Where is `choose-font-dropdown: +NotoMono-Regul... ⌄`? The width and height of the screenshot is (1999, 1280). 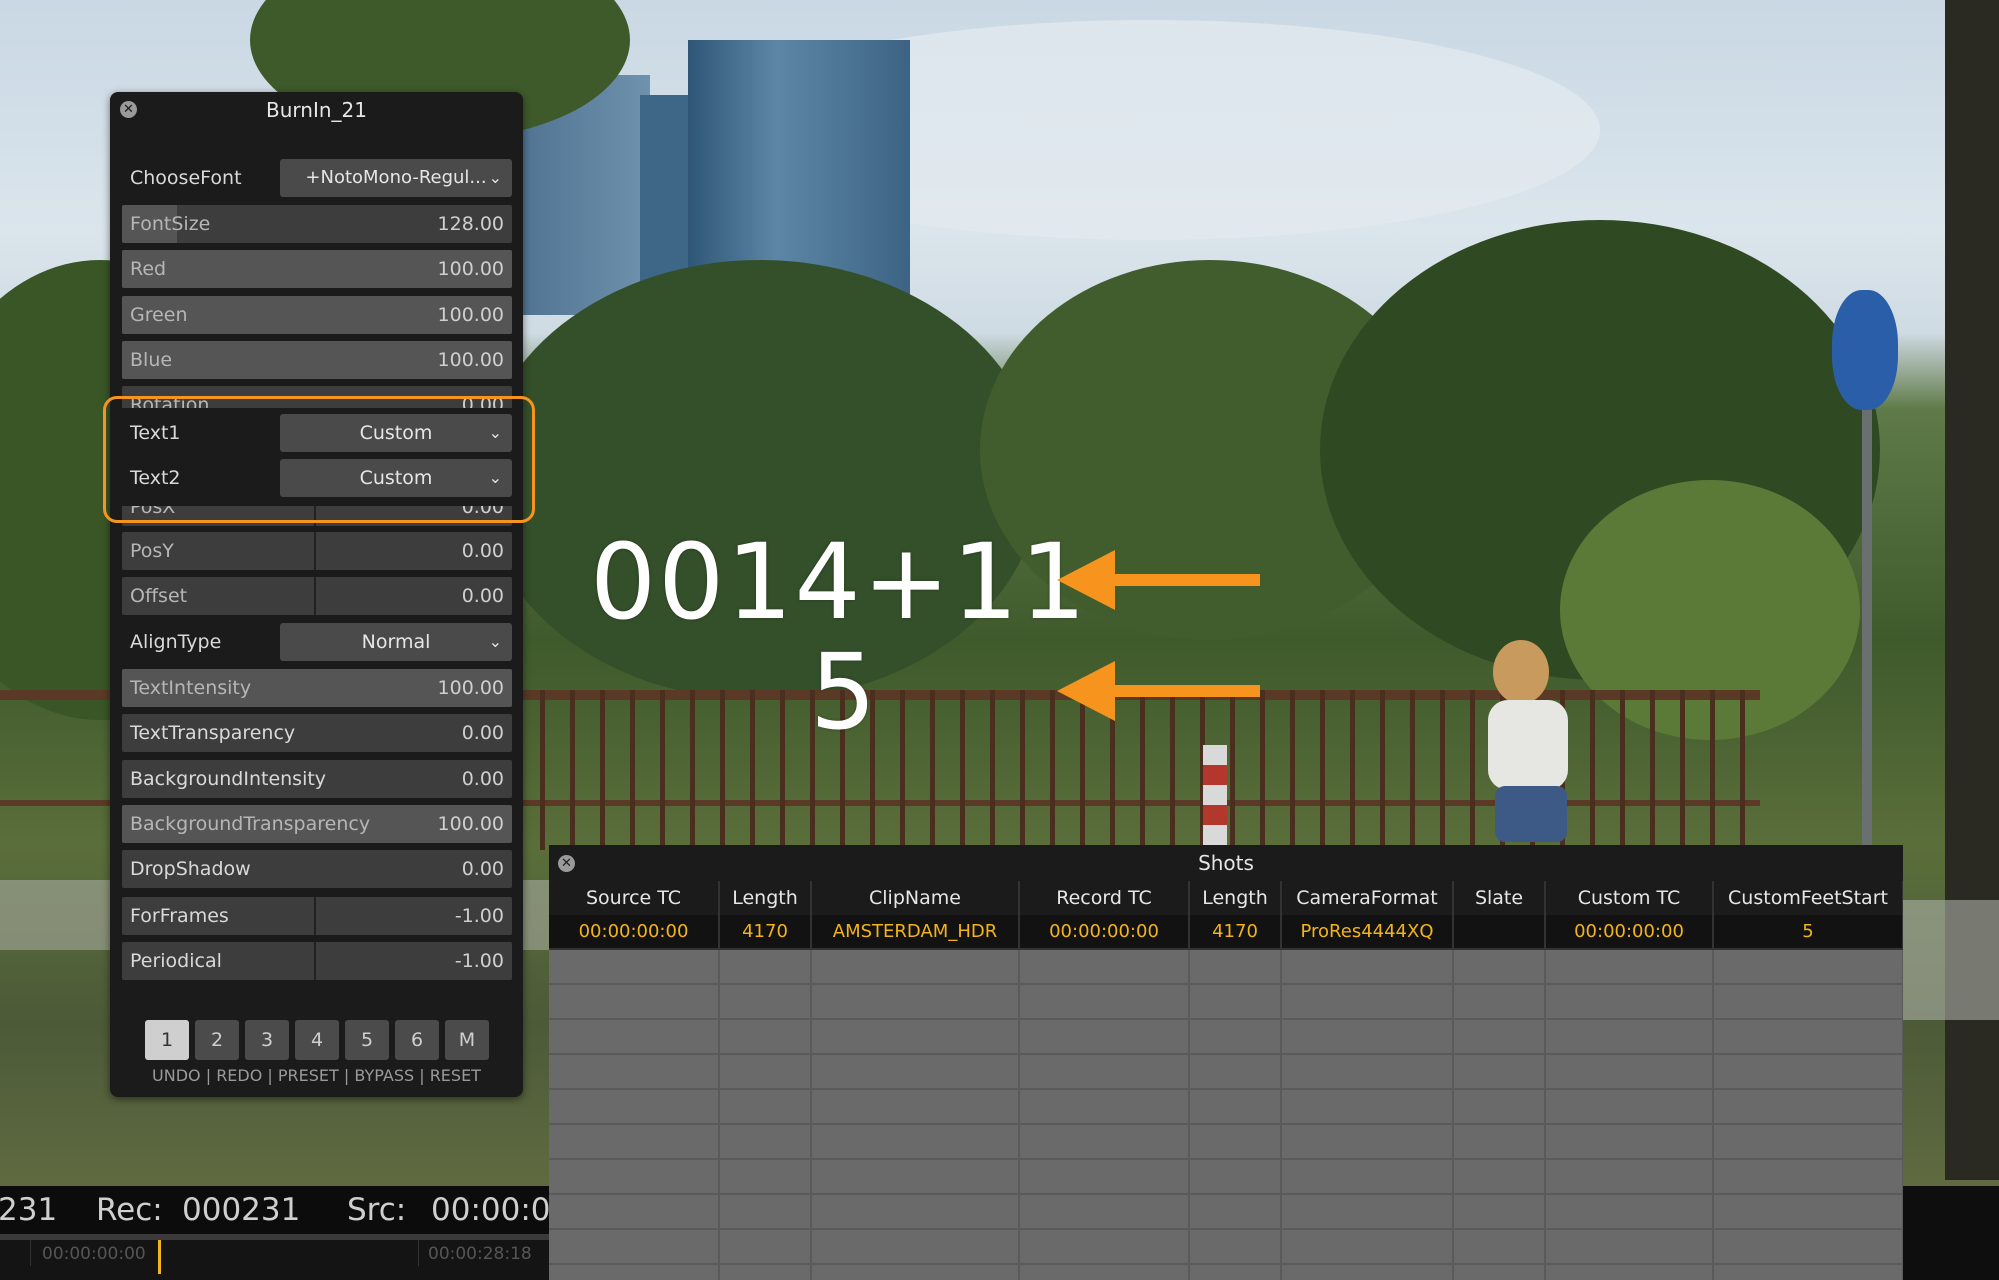 choose-font-dropdown: +NotoMono-Regul... ⌄ is located at coordinates (396, 178).